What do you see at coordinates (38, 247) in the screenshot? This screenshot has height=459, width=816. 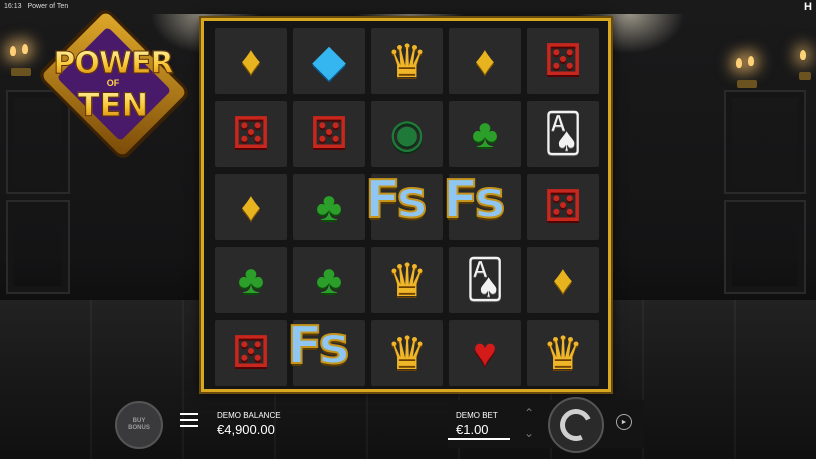 I see `wall-panel-left-lower` at bounding box center [38, 247].